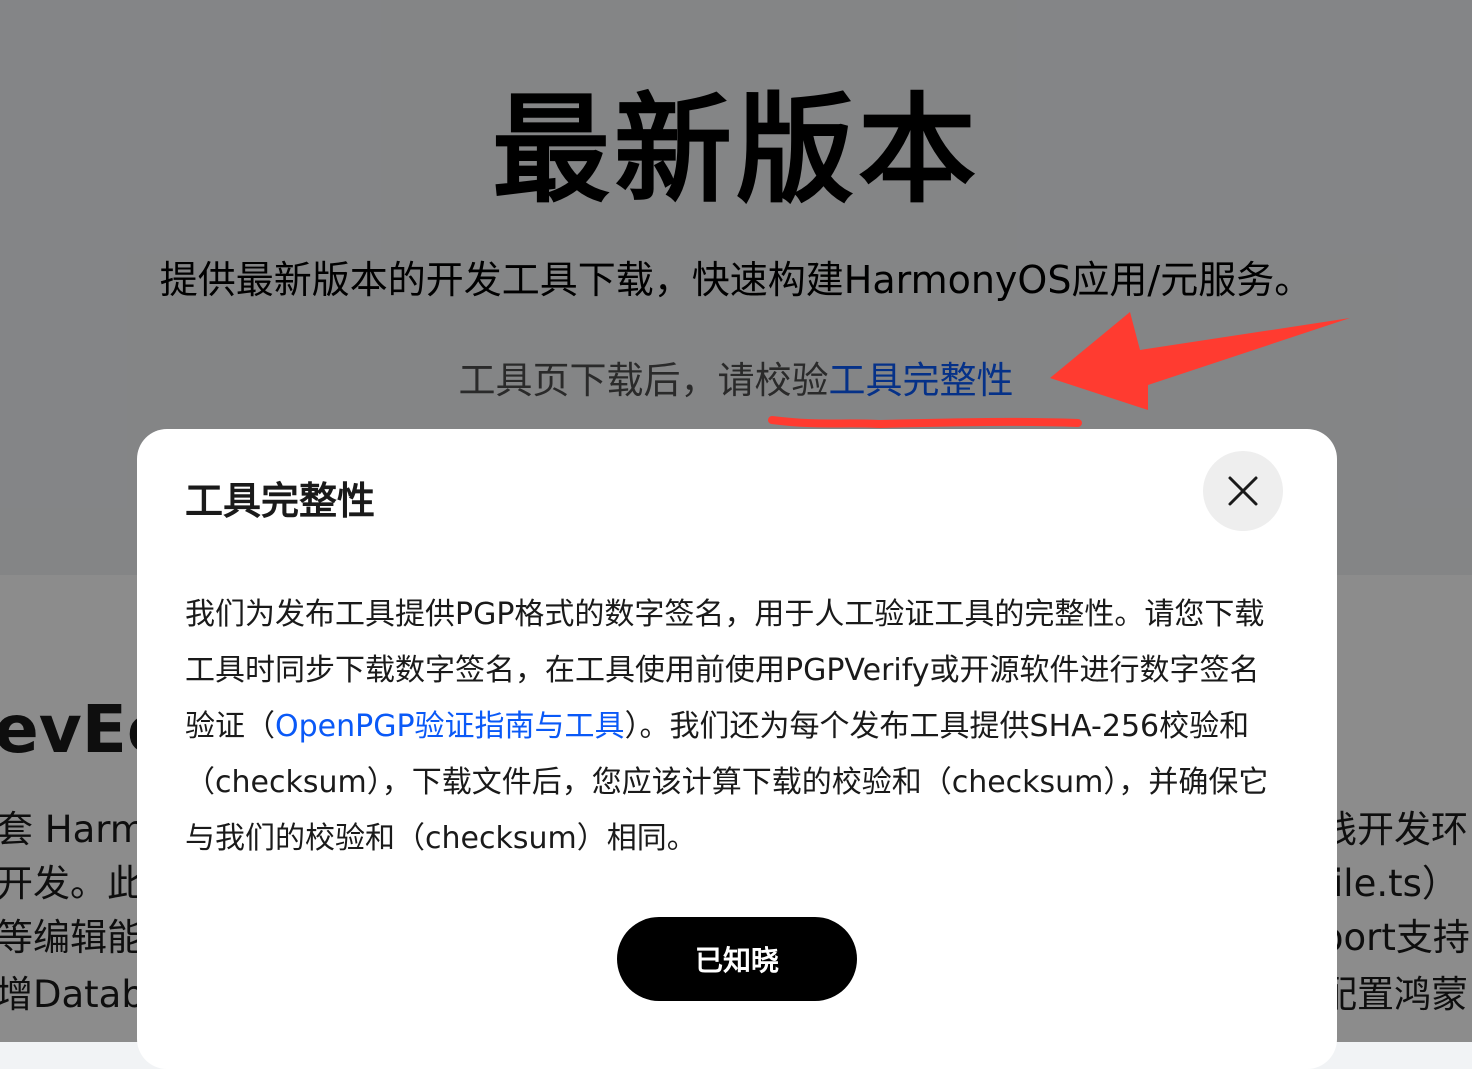 The height and width of the screenshot is (1069, 1472). Describe the element at coordinates (1200, 361) in the screenshot. I see `annotation-arrowhead` at that location.